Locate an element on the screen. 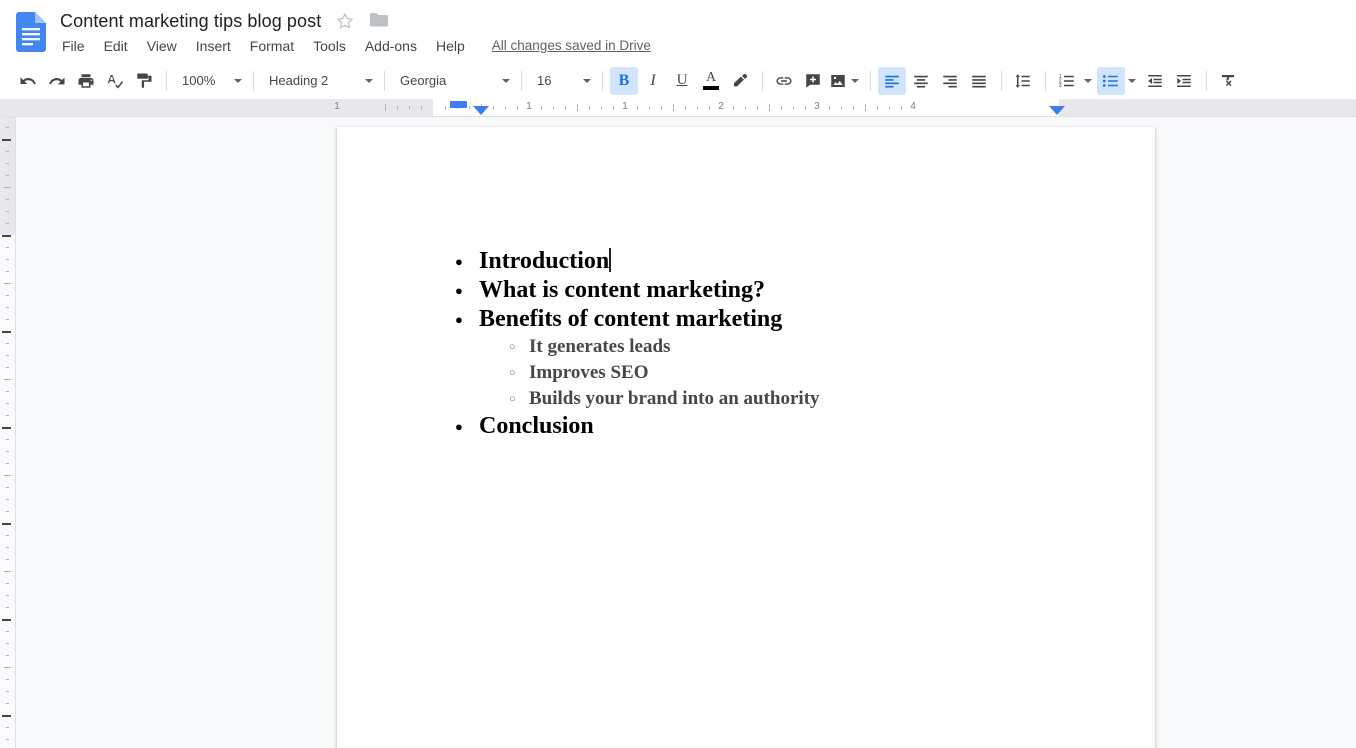 Image resolution: width=1356 pixels, height=748 pixels. bulleted-list-icon is located at coordinates (1111, 80).